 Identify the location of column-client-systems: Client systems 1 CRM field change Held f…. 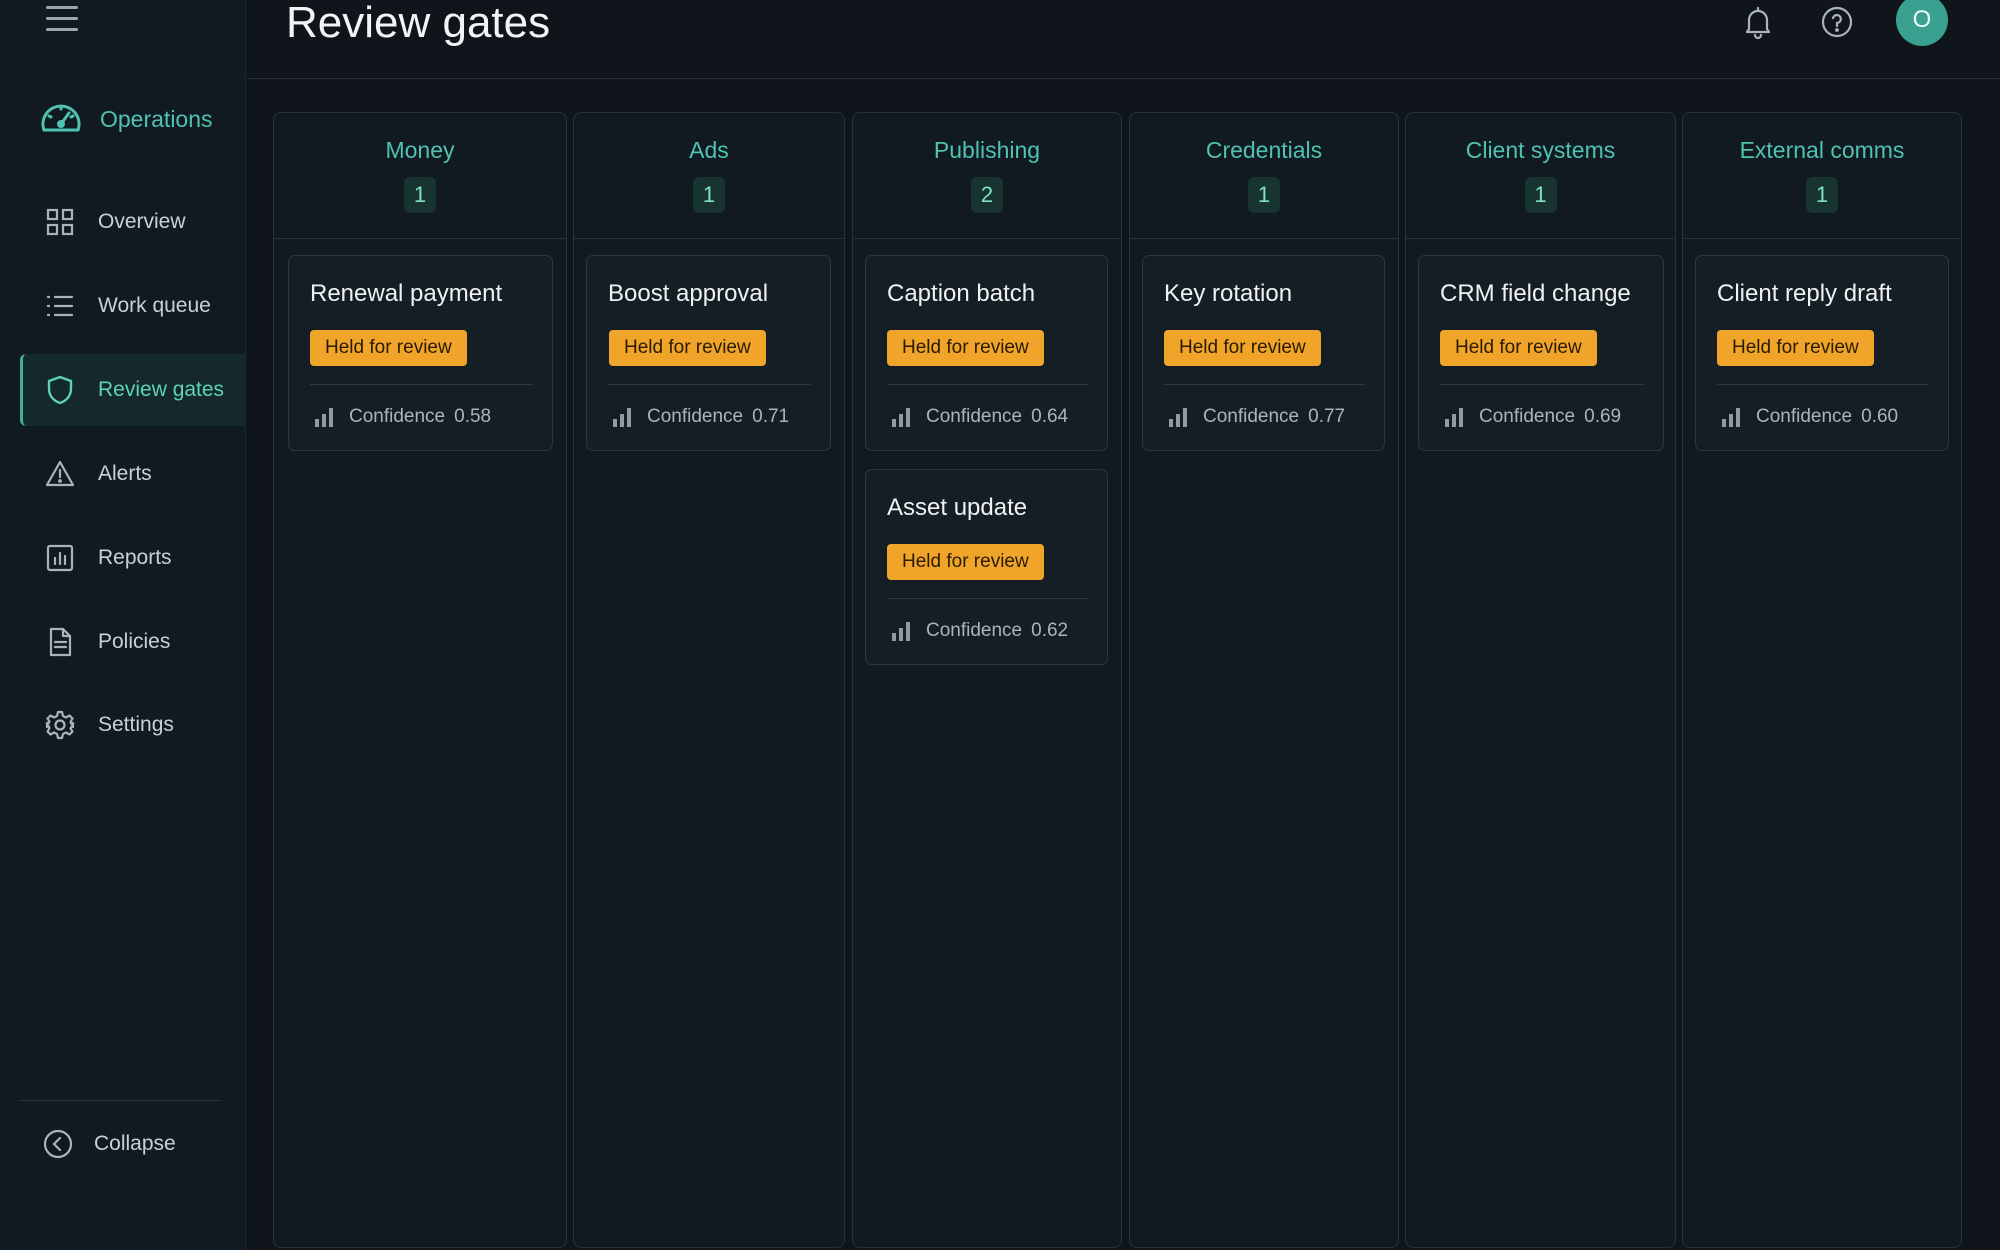
(1540, 680).